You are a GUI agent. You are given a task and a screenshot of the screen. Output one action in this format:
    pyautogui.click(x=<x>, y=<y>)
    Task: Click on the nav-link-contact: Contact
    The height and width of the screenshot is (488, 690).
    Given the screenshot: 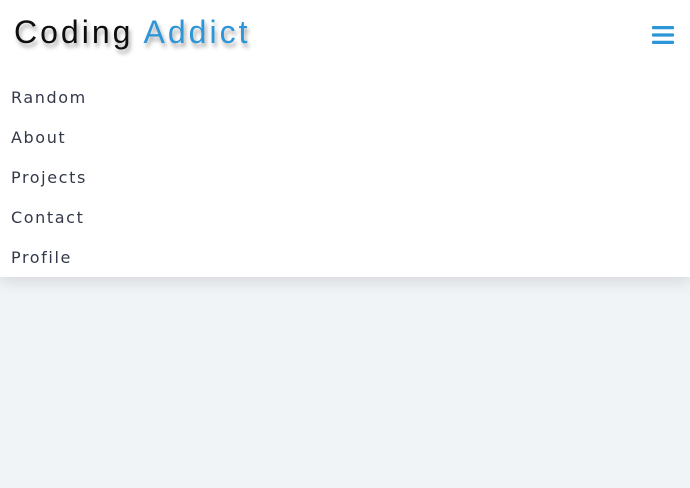 What is the action you would take?
    pyautogui.click(x=49, y=220)
    